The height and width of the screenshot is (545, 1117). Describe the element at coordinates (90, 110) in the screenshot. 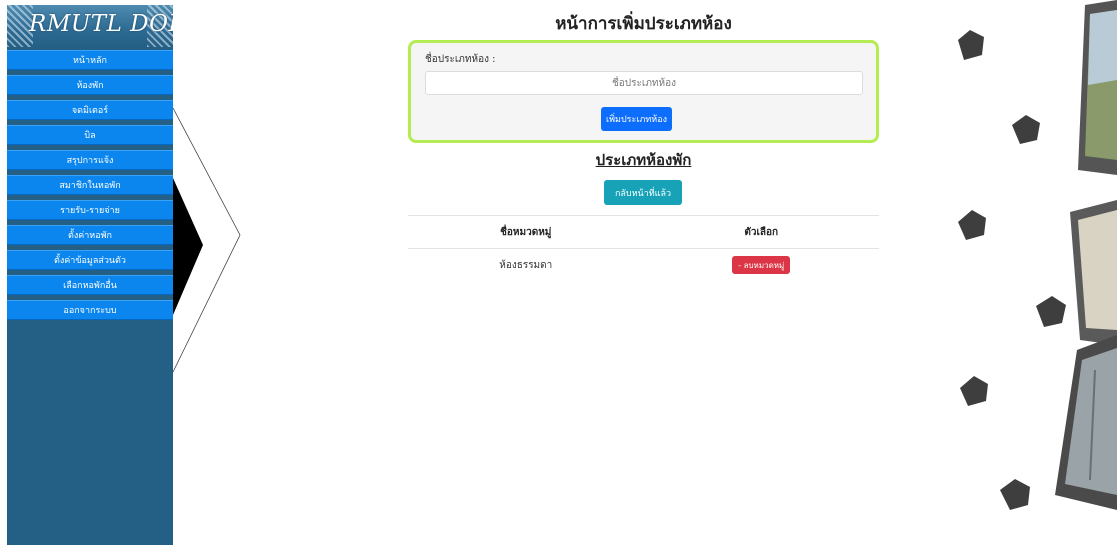

I see `sidebar-item-meter: จดมิเตอร์` at that location.